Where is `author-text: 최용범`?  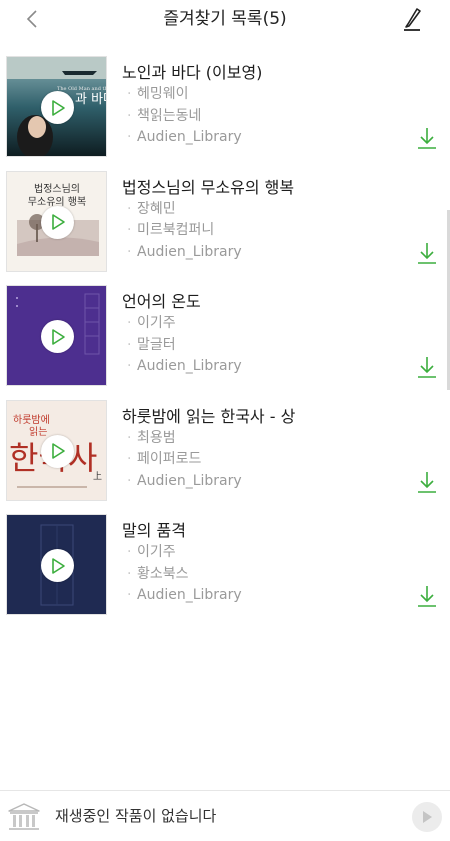 author-text: 최용범 is located at coordinates (156, 437).